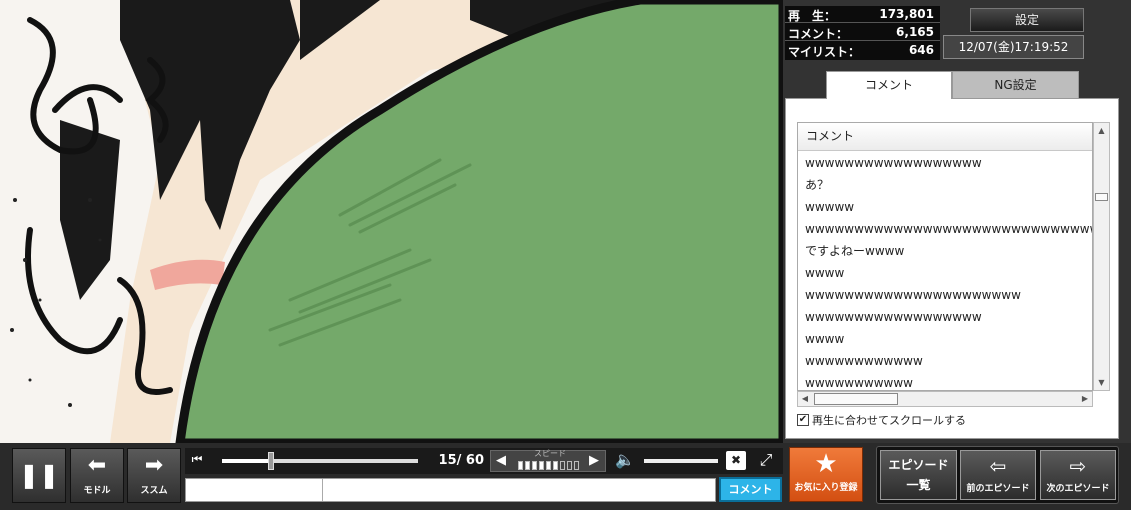  Describe the element at coordinates (750, 489) in the screenshot. I see `comment-submit-button: コメント` at that location.